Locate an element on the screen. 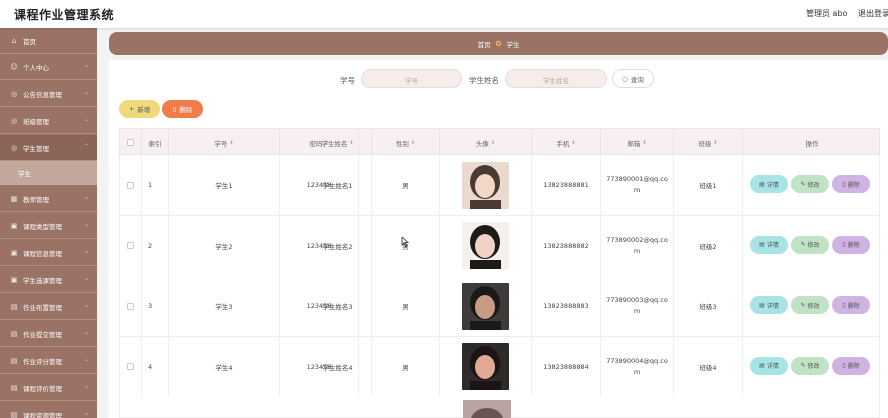  col-avatar: 头像 ⬍ is located at coordinates (486, 142).